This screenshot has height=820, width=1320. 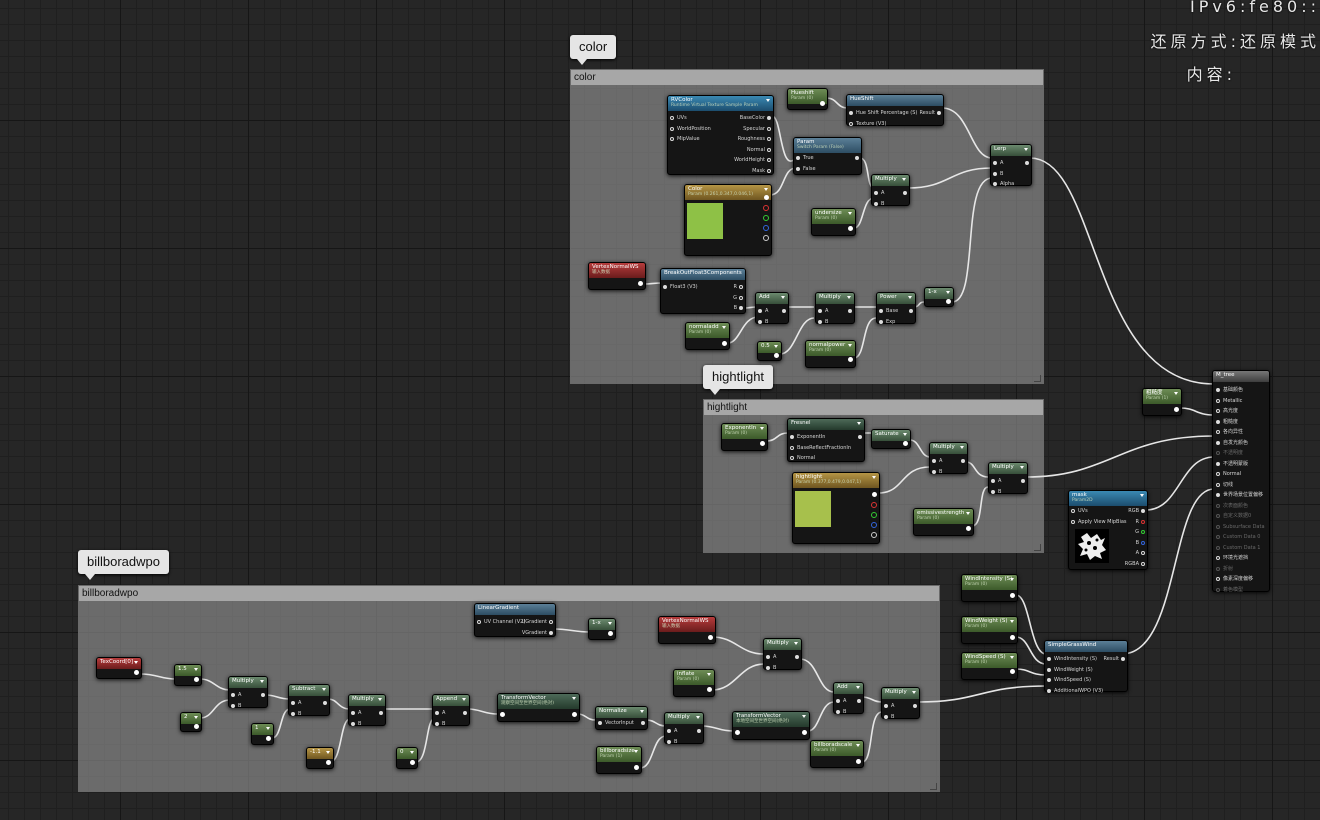 What do you see at coordinates (1241, 464) in the screenshot?
I see `material-input-pin: 不透明蒙版` at bounding box center [1241, 464].